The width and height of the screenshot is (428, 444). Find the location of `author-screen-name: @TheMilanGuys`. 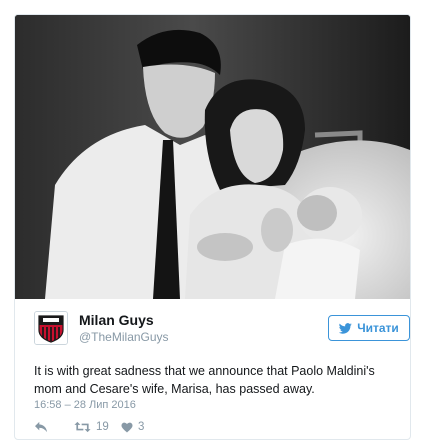

author-screen-name: @TheMilanGuys is located at coordinates (124, 337).